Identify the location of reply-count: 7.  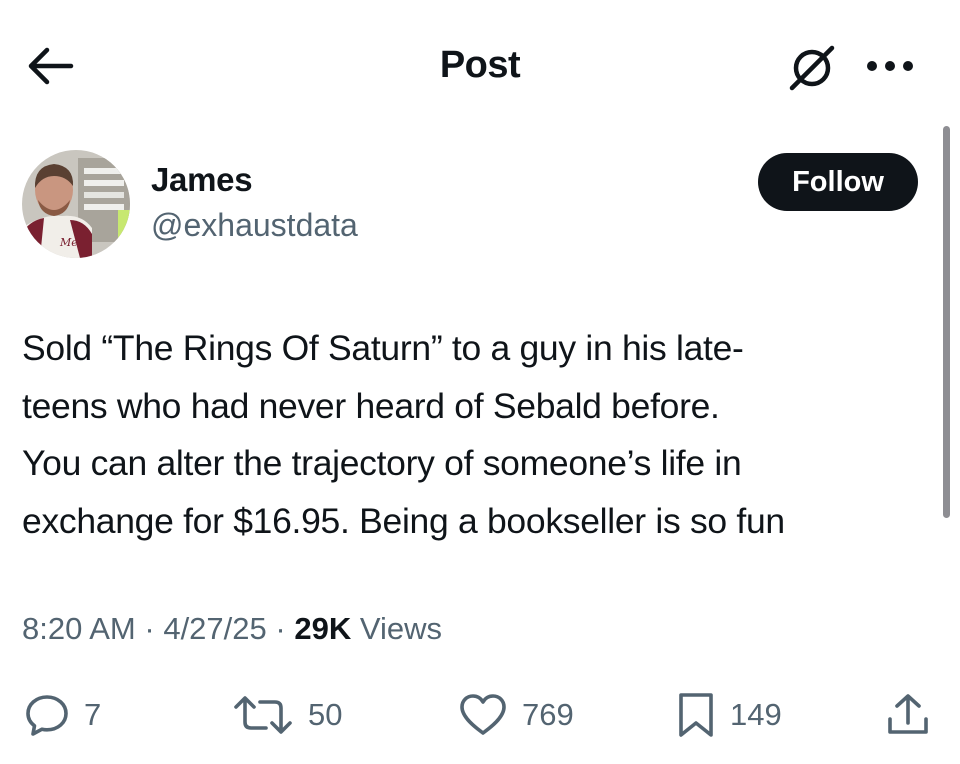
(93, 714).